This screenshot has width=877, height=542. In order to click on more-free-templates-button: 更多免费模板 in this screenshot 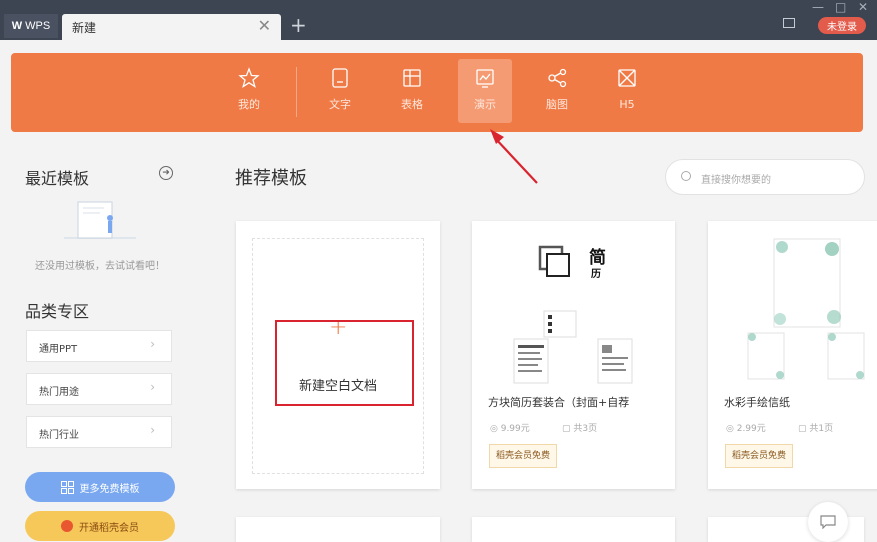, I will do `click(100, 487)`.